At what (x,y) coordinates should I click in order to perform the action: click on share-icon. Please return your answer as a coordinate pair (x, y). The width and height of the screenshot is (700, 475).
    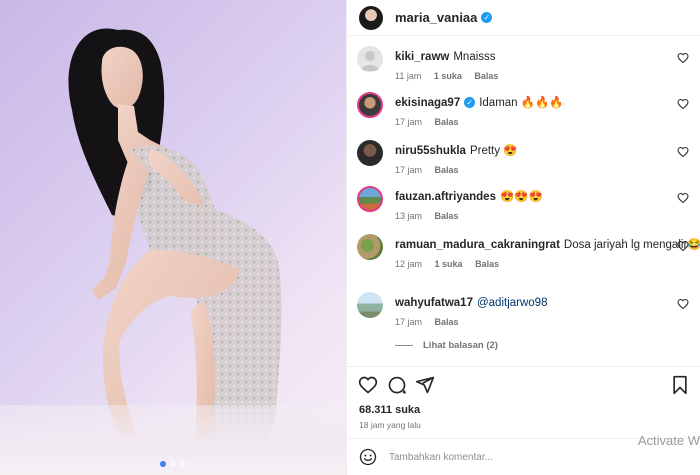
    Looking at the image, I should click on (425, 385).